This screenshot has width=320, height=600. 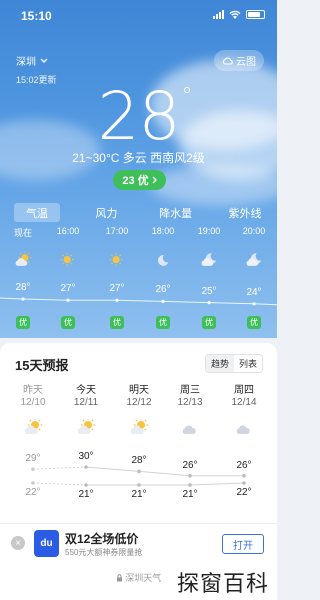 I want to click on wifi-icon, so click(x=235, y=14).